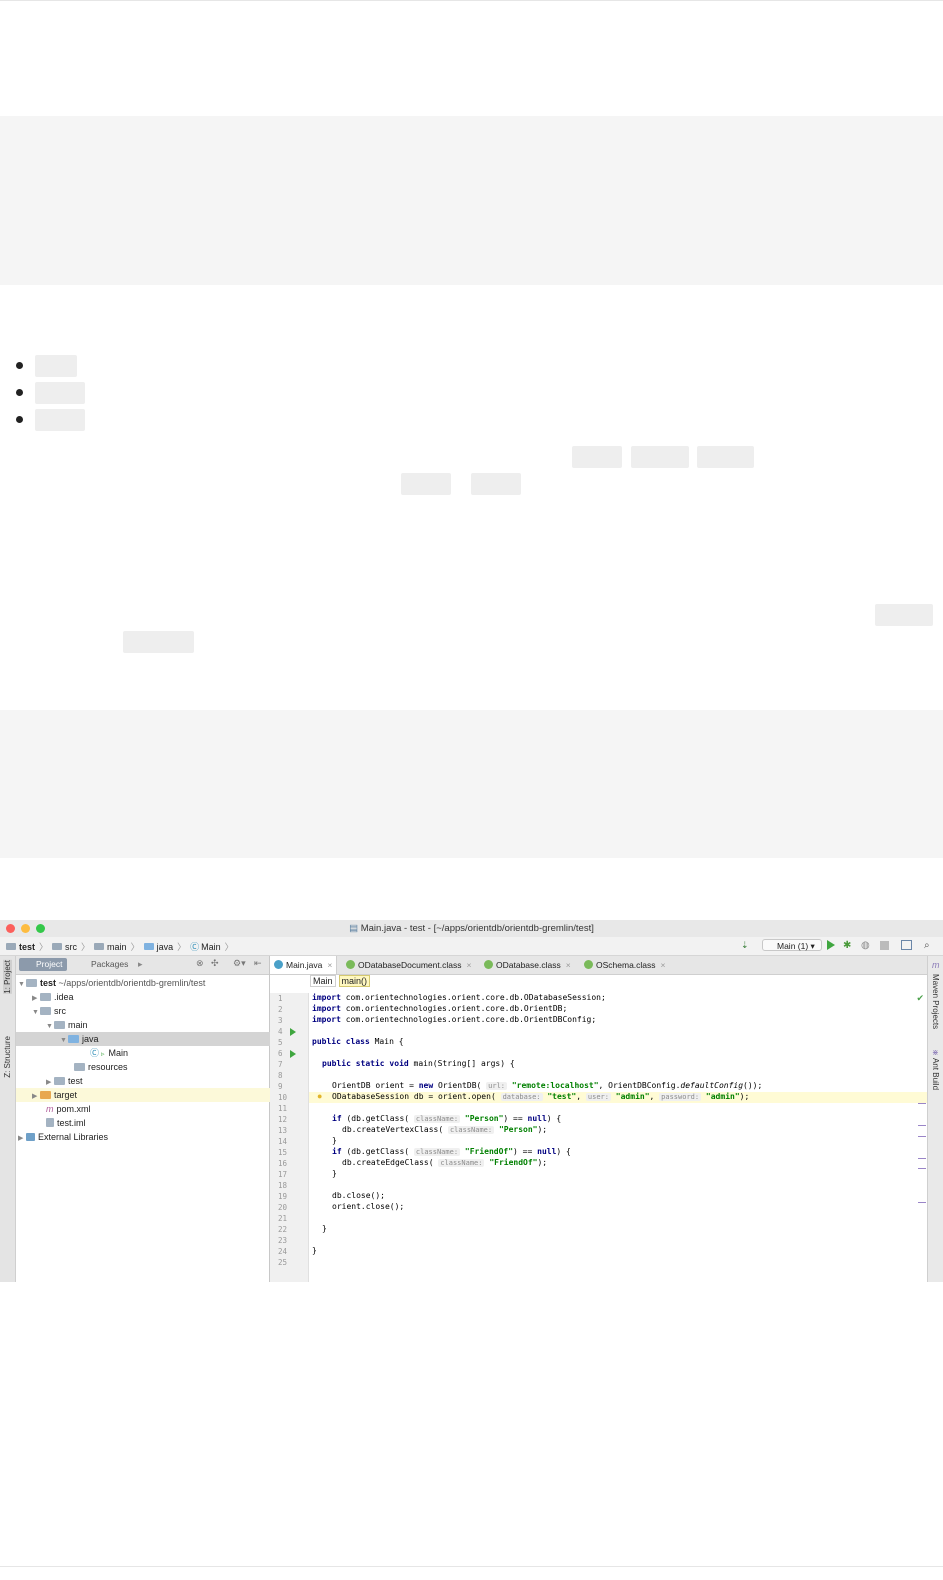 The width and height of the screenshot is (943, 1580). What do you see at coordinates (283, 1108) in the screenshot?
I see `line-number: 11` at bounding box center [283, 1108].